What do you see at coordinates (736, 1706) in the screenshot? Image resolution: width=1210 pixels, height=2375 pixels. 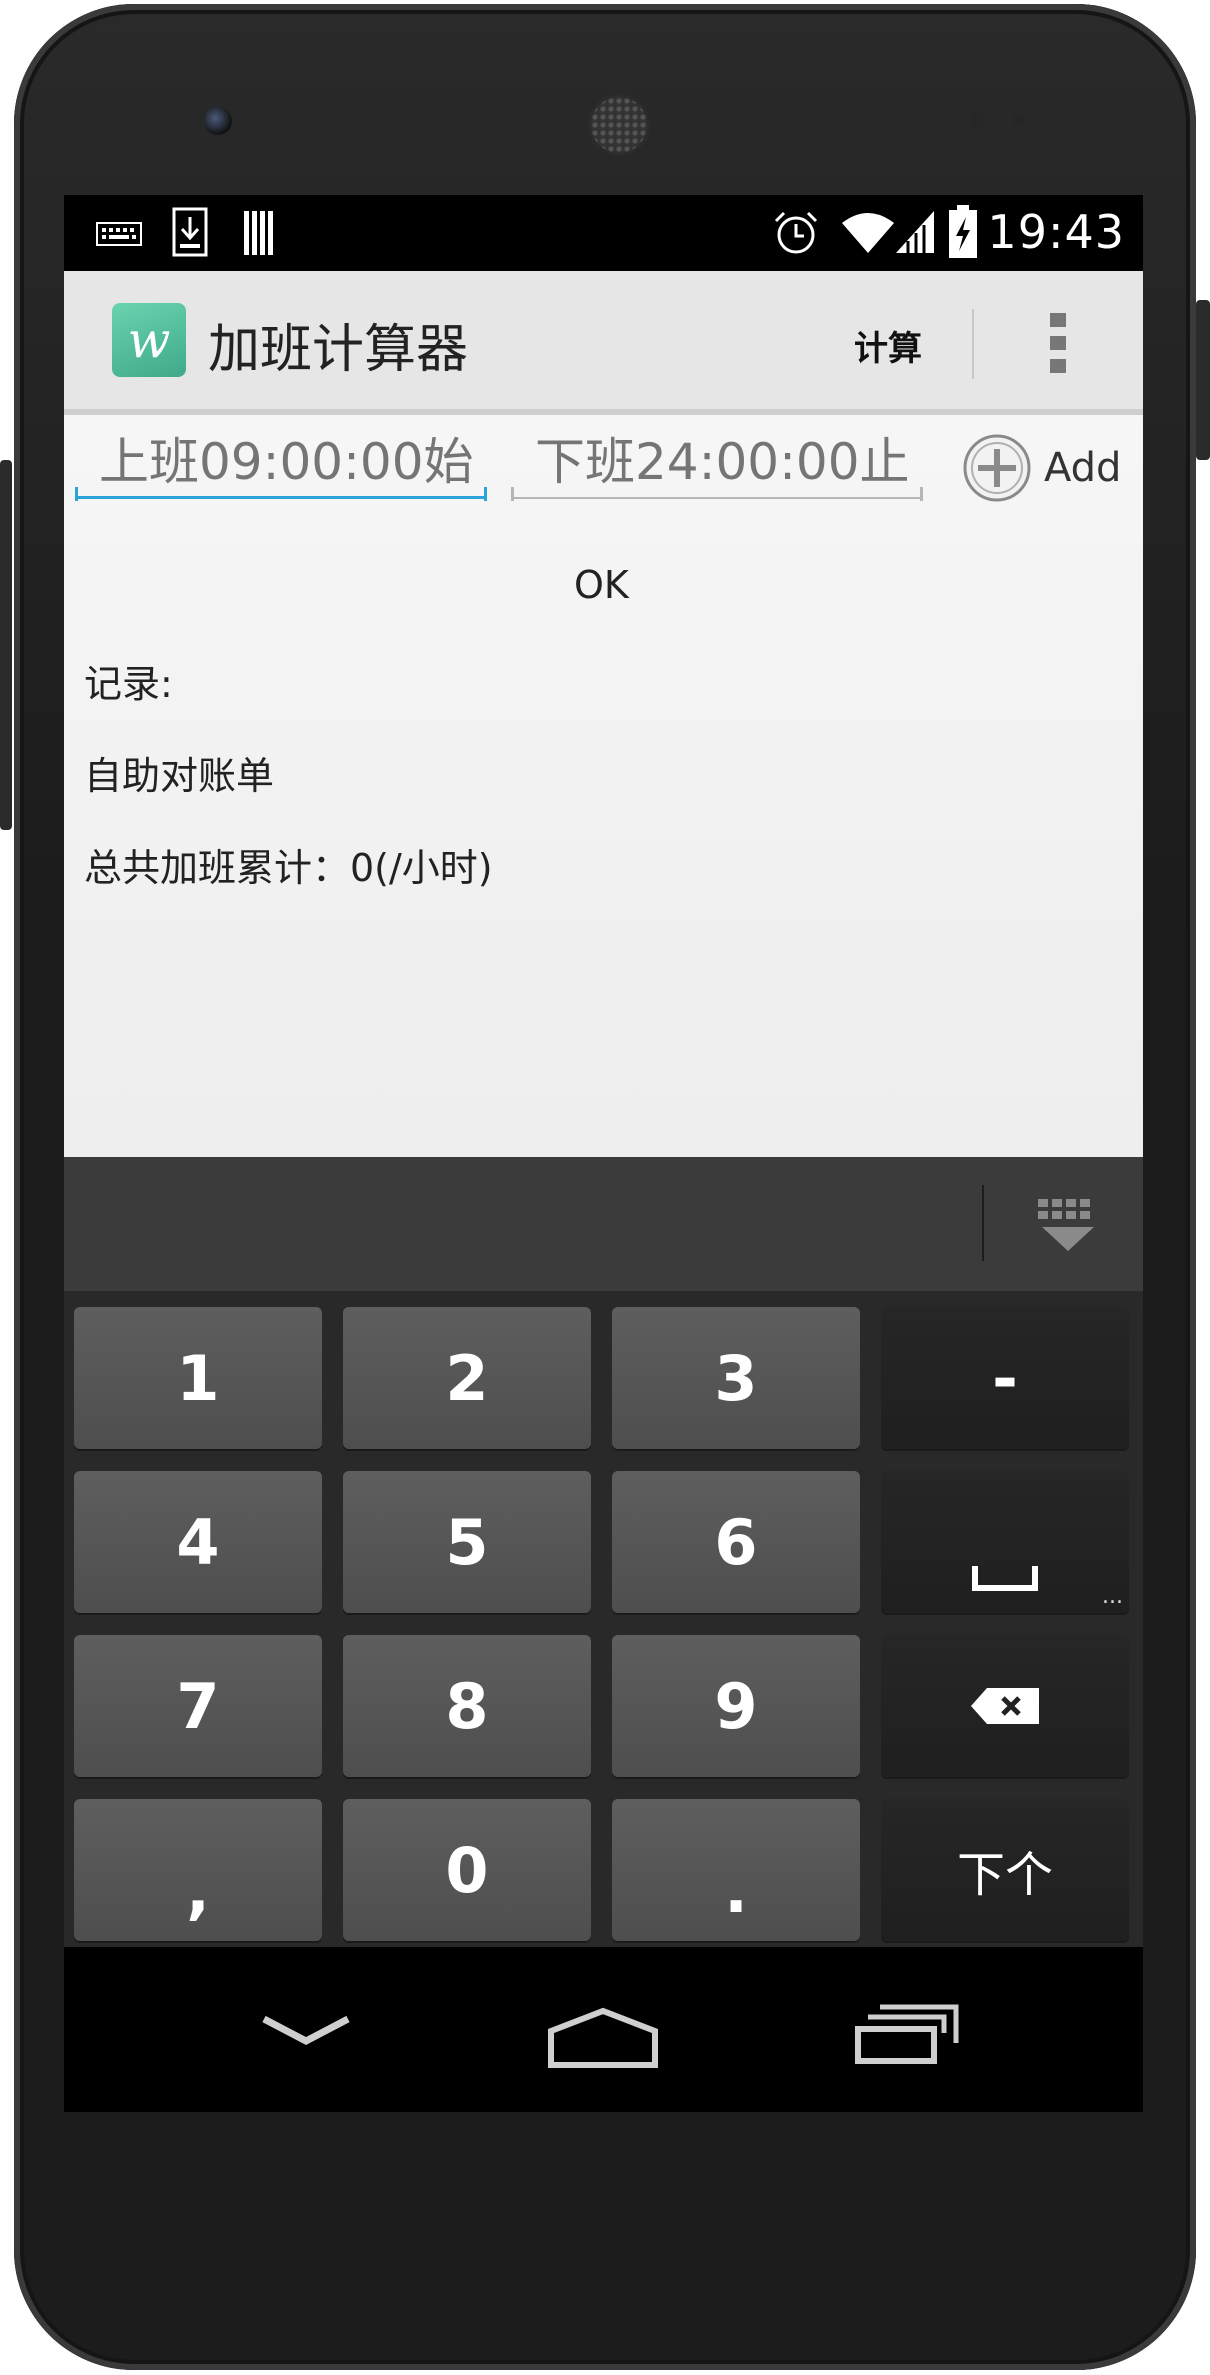 I see `key-9: 9` at bounding box center [736, 1706].